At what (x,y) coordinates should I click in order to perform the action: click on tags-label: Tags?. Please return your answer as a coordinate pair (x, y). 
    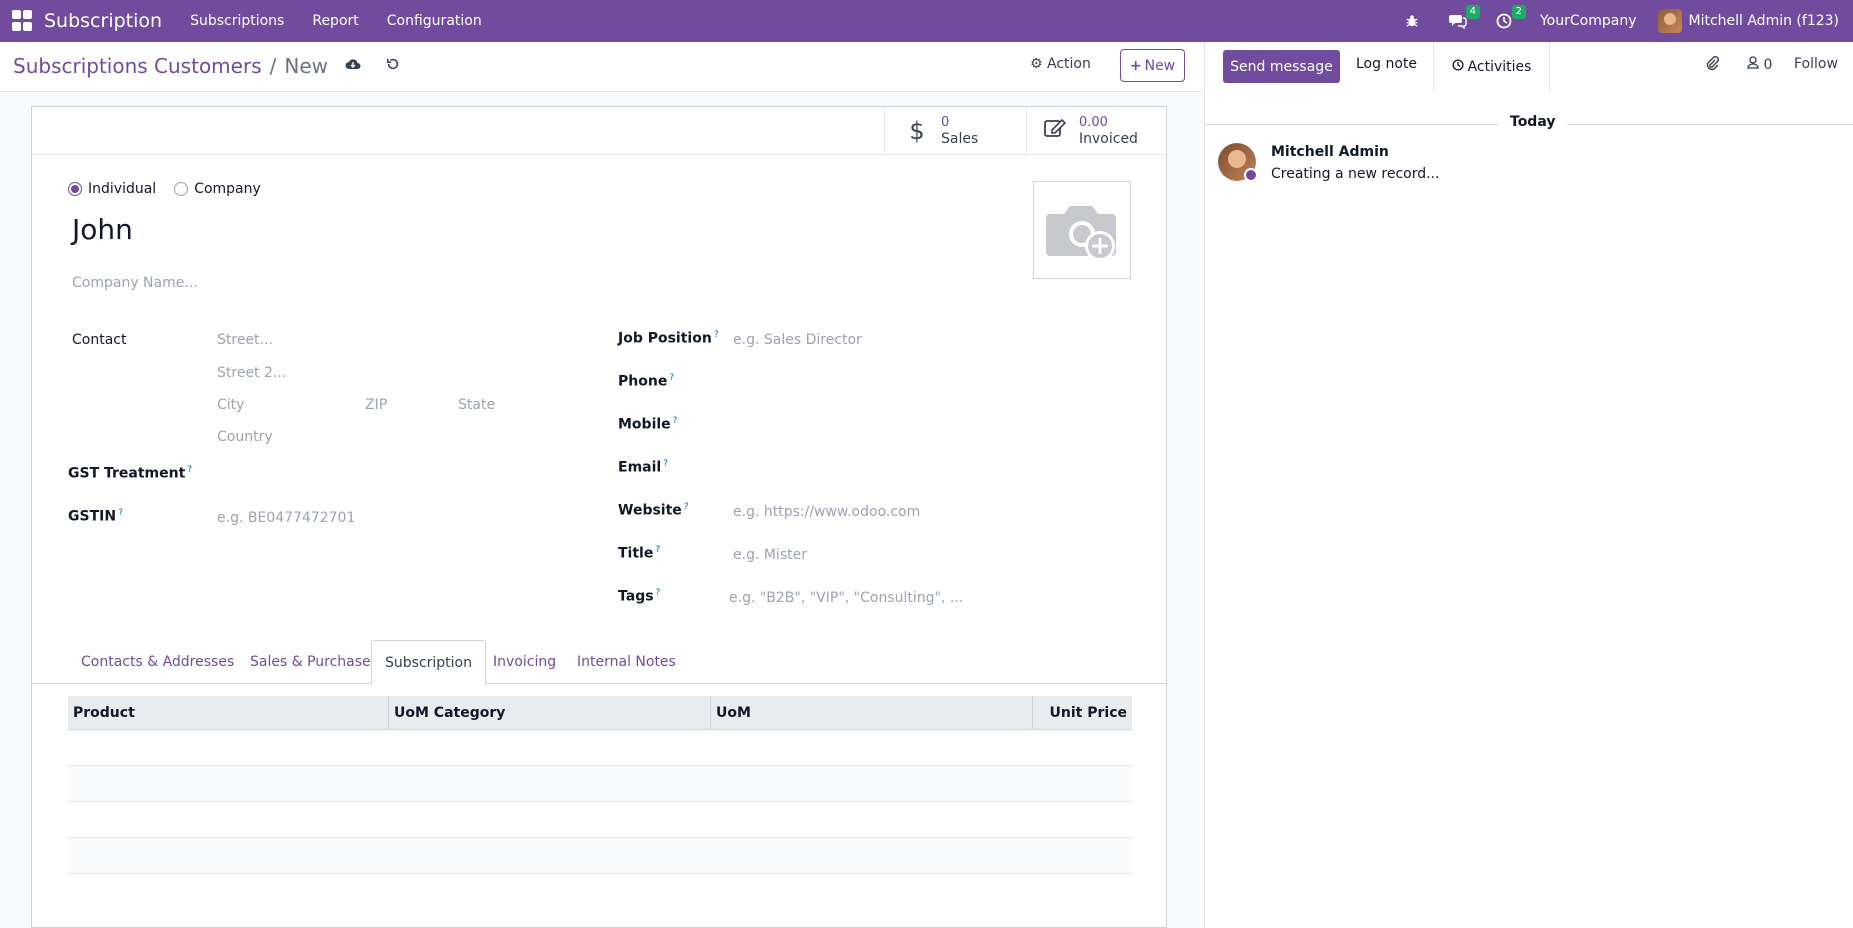
    Looking at the image, I should click on (639, 596).